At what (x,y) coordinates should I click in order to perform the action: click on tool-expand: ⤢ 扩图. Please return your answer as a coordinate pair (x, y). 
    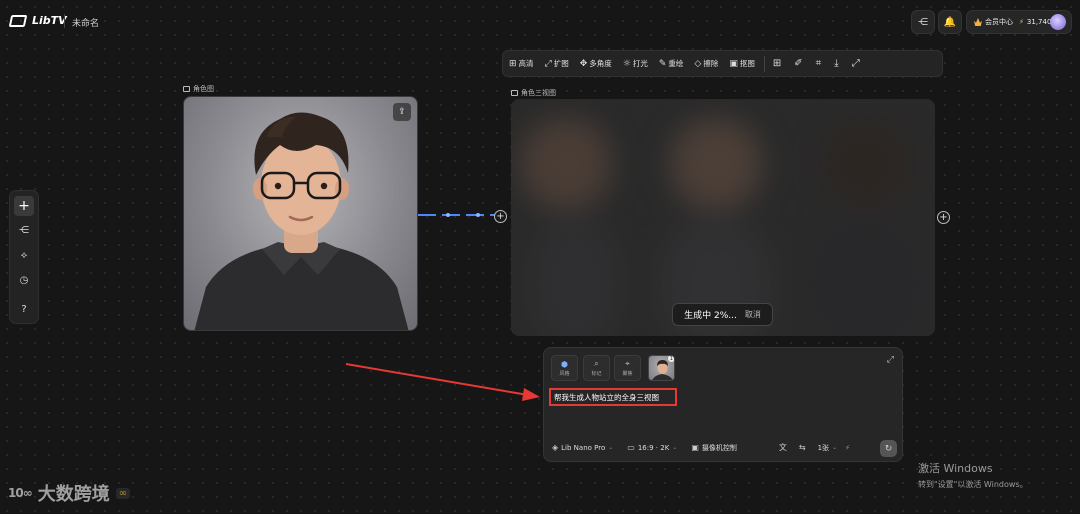
    Looking at the image, I should click on (557, 63).